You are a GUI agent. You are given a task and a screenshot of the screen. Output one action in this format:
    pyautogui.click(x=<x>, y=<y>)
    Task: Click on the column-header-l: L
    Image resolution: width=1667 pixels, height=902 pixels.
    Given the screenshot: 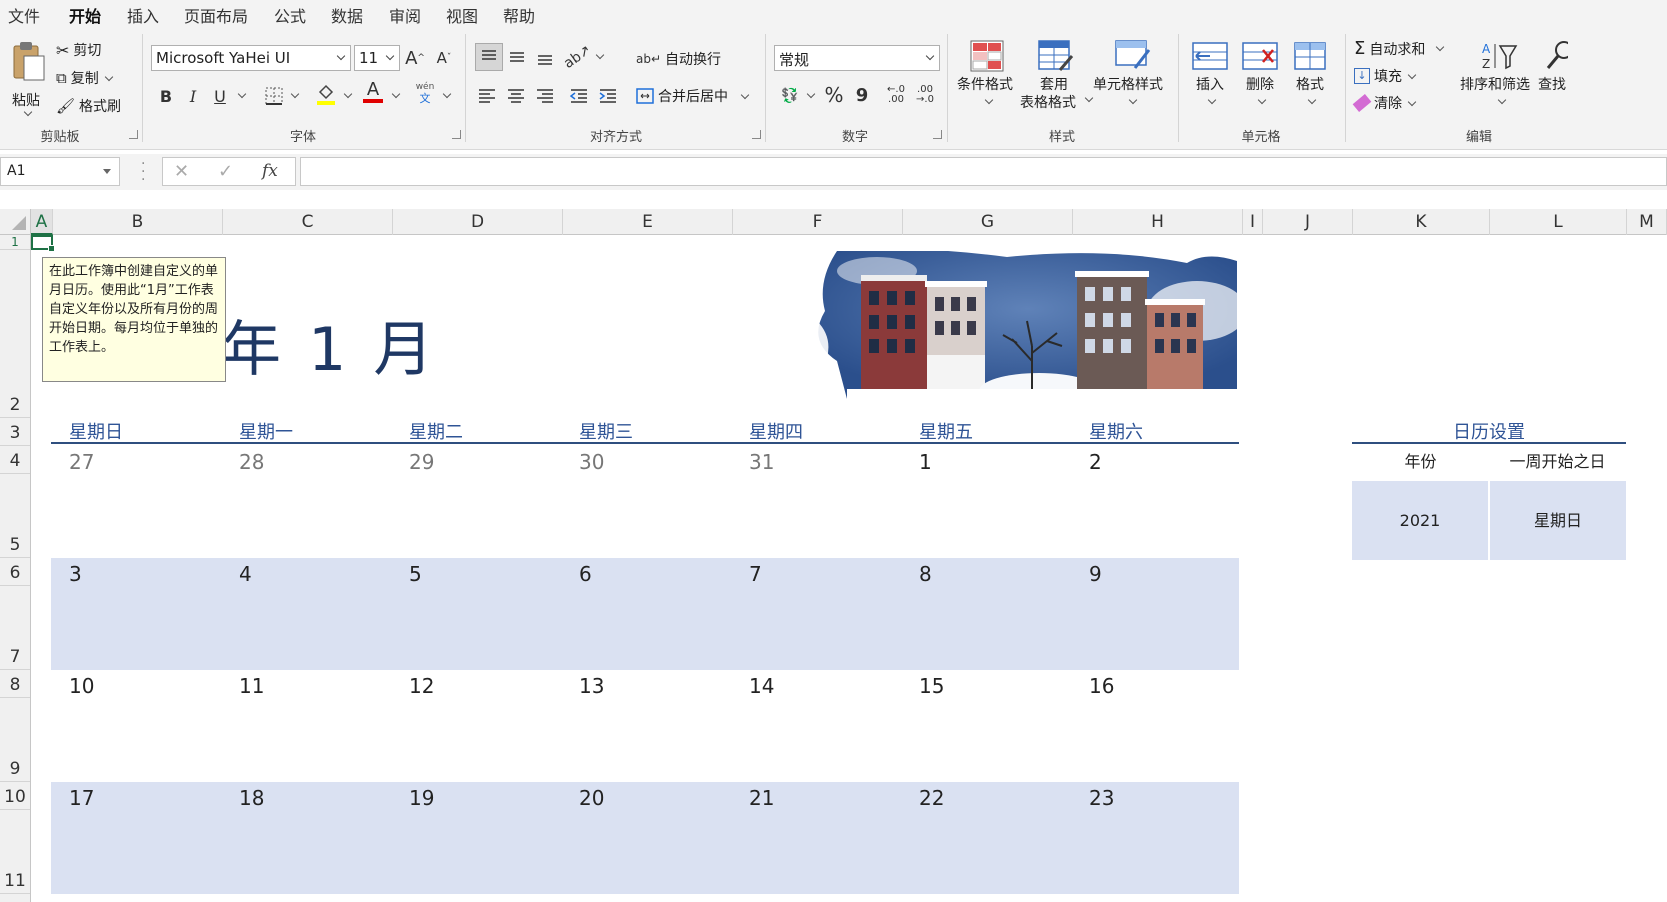 What is the action you would take?
    pyautogui.click(x=1558, y=222)
    